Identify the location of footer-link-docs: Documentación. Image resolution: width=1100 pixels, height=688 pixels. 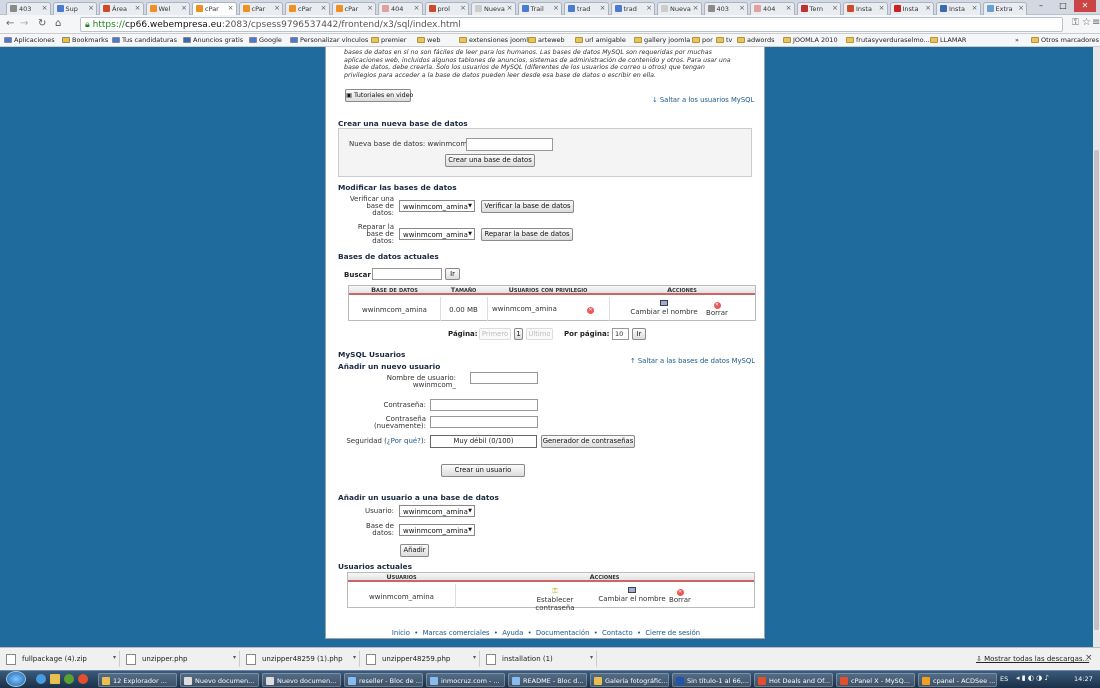
(562, 633).